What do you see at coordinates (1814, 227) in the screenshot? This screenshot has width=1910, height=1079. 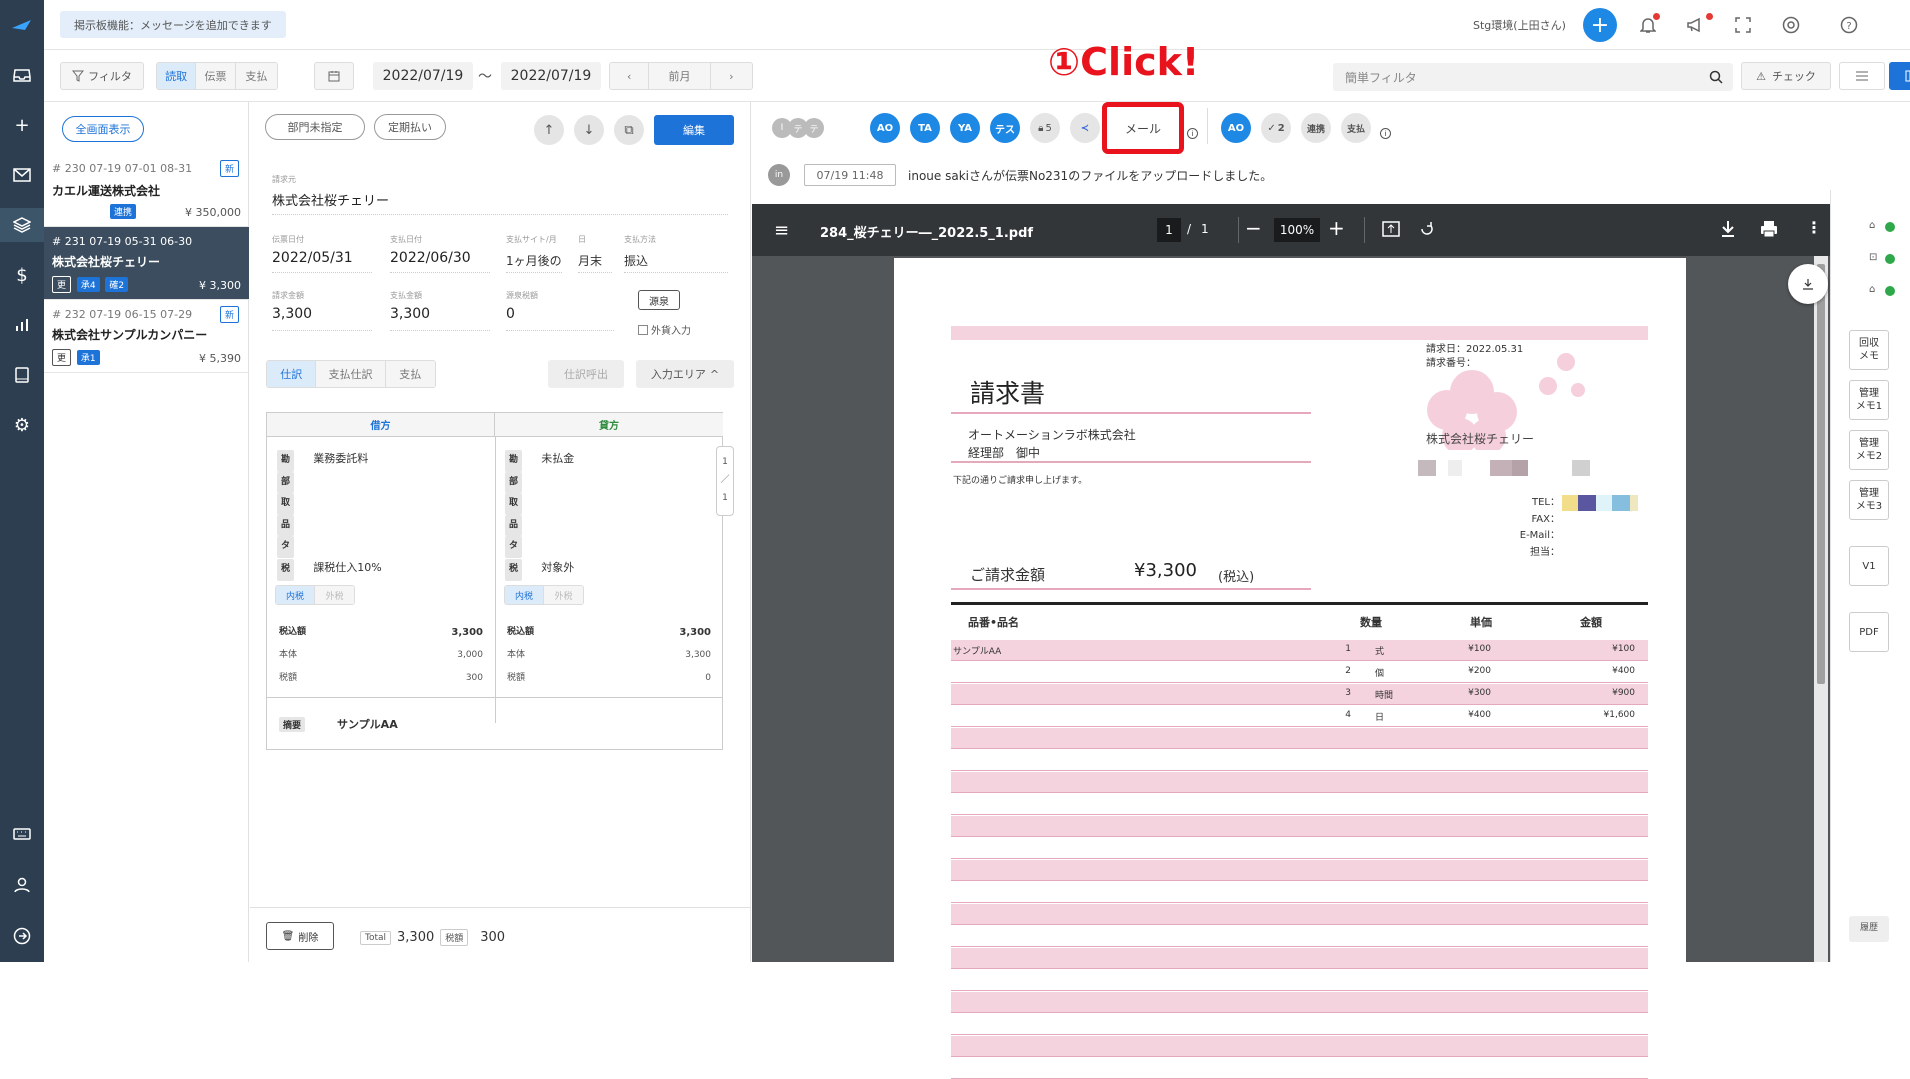 I see `more-vert-icon: ⋮` at bounding box center [1814, 227].